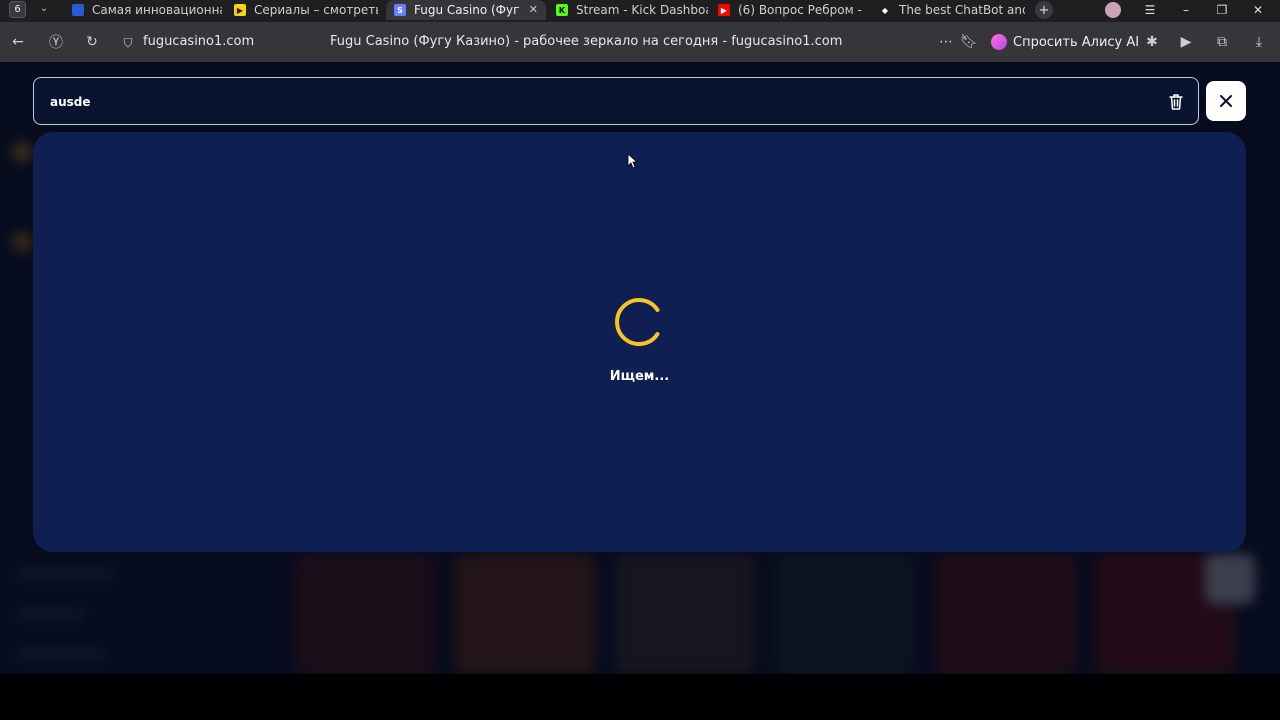 Image resolution: width=1280 pixels, height=720 pixels. What do you see at coordinates (1152, 42) in the screenshot?
I see `extensions-icon: ✱` at bounding box center [1152, 42].